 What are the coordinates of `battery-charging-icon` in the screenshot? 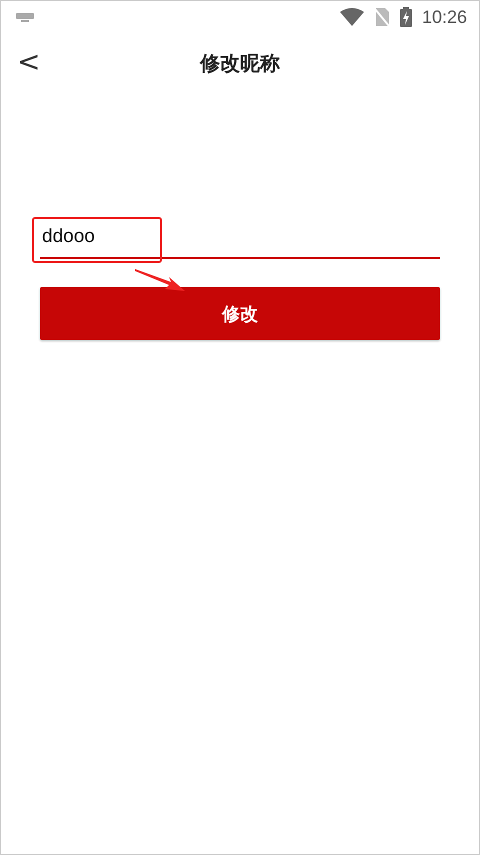 It's located at (406, 17).